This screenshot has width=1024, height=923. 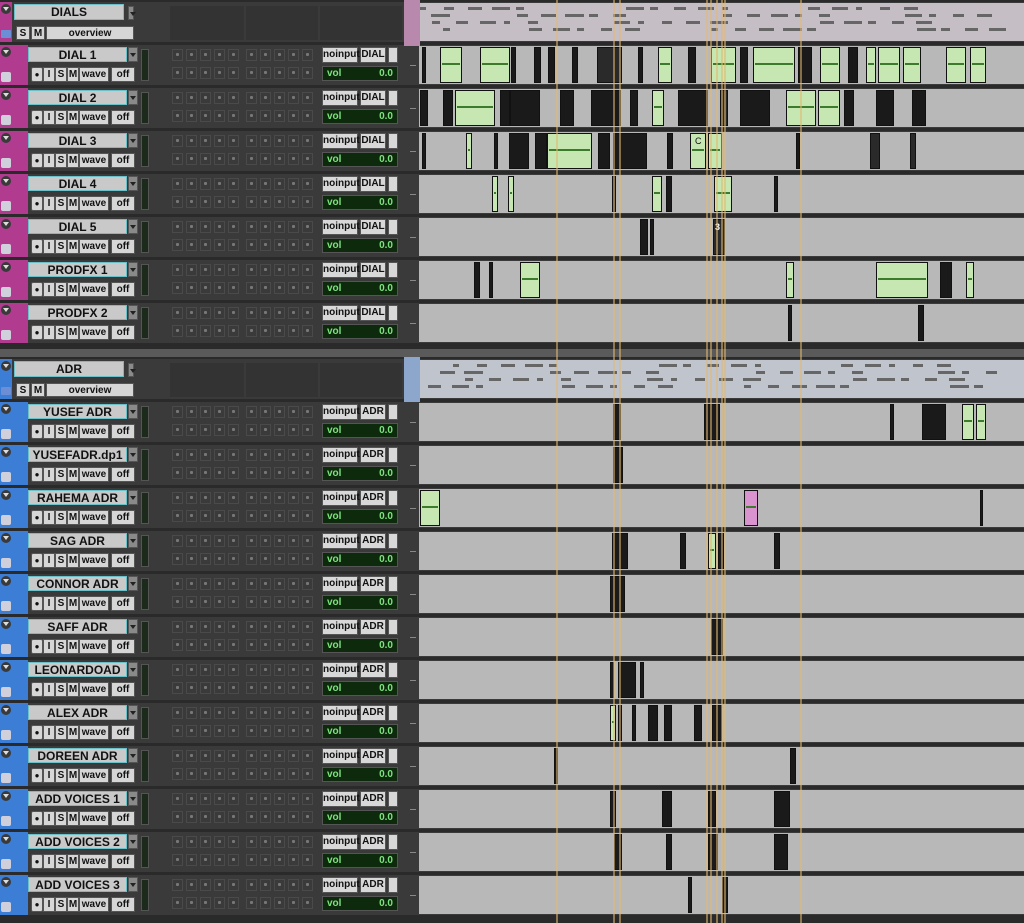 I want to click on input-selector: noinput, so click(x=341, y=227).